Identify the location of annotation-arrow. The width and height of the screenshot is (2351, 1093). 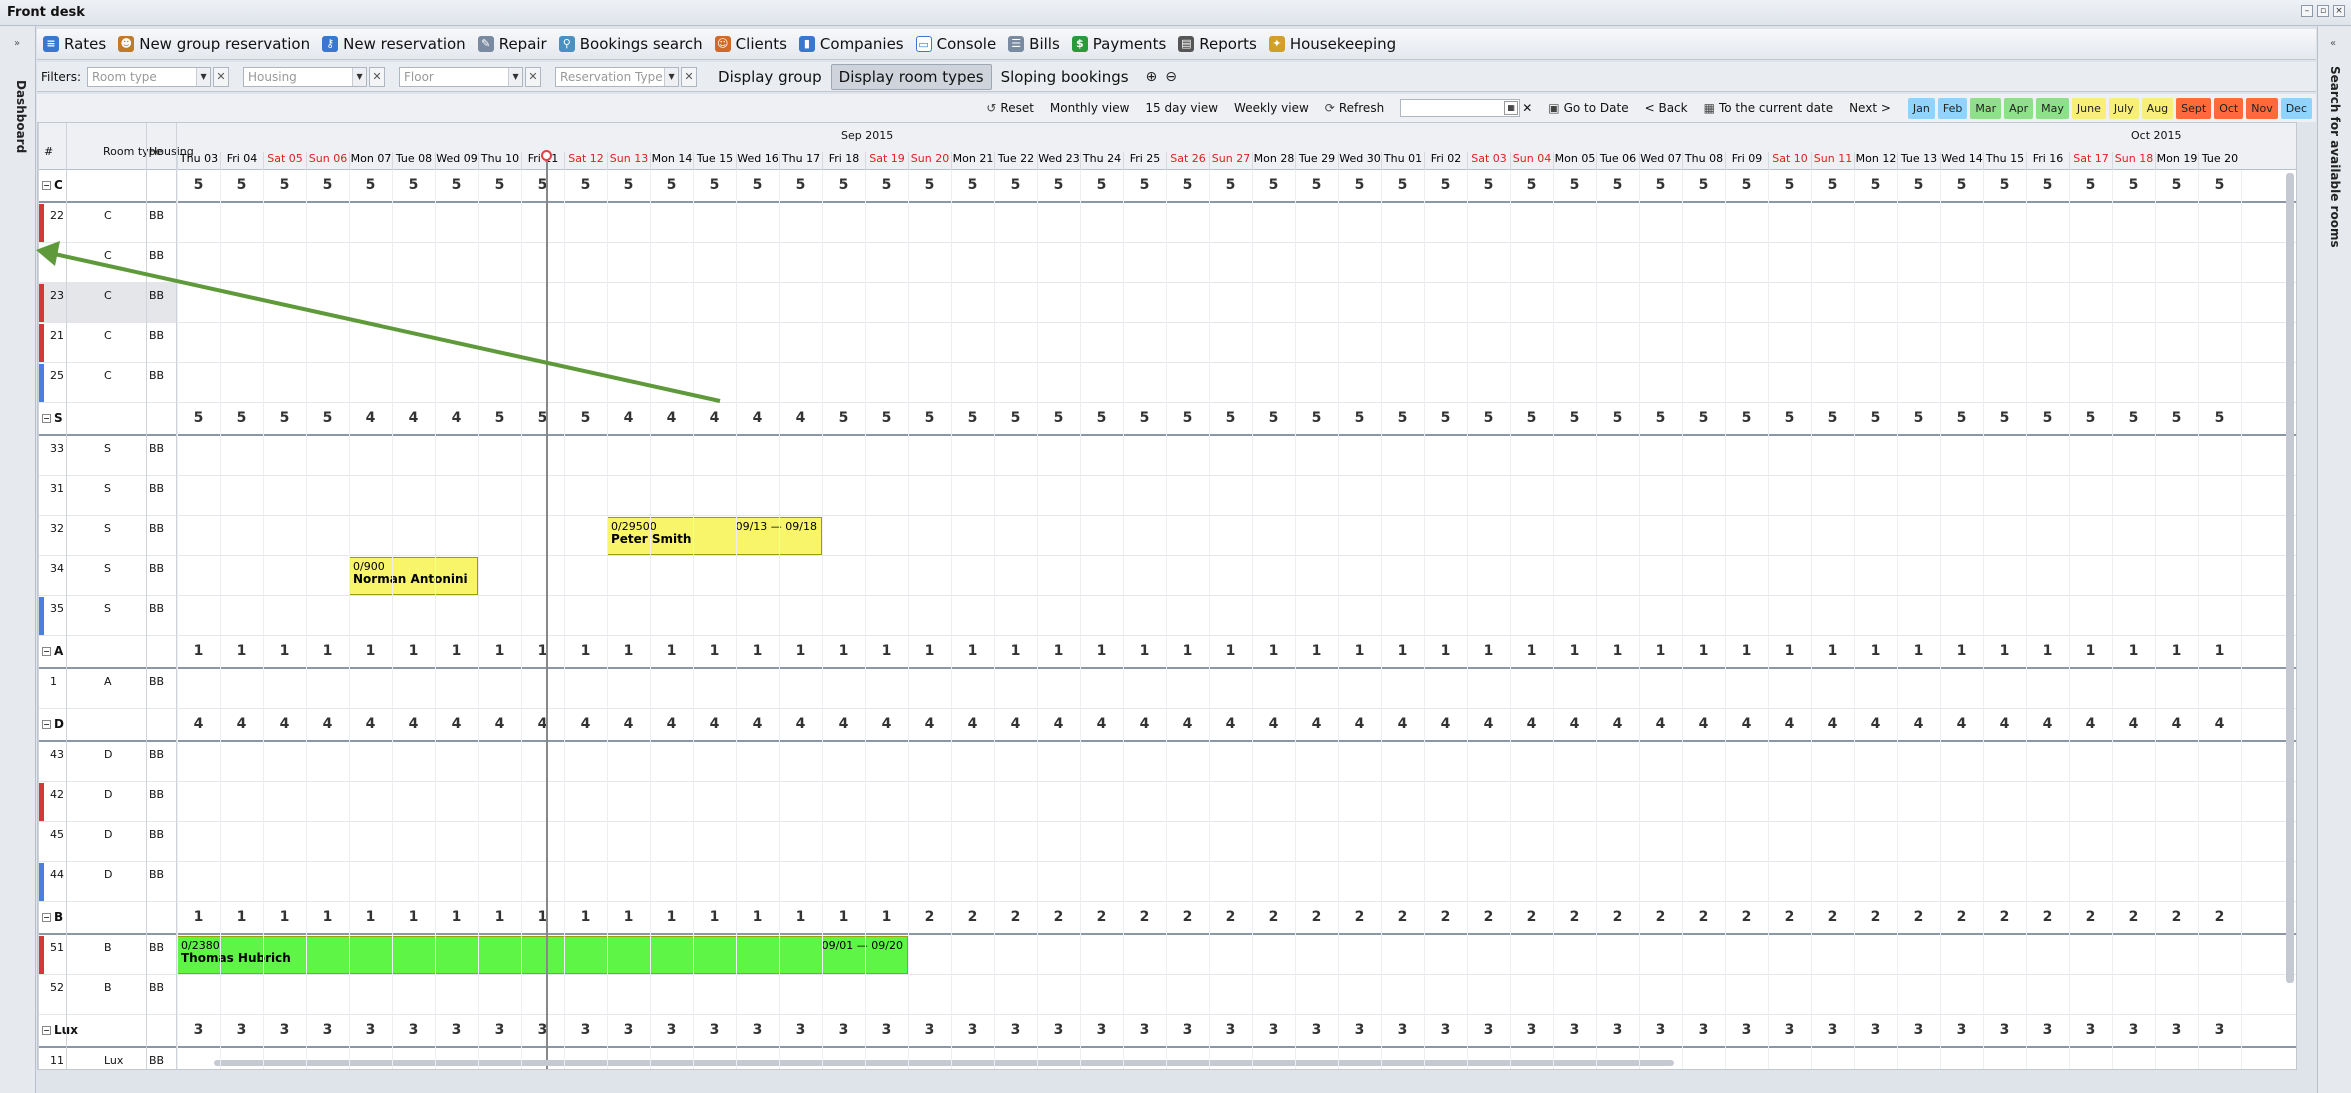
(378, 322).